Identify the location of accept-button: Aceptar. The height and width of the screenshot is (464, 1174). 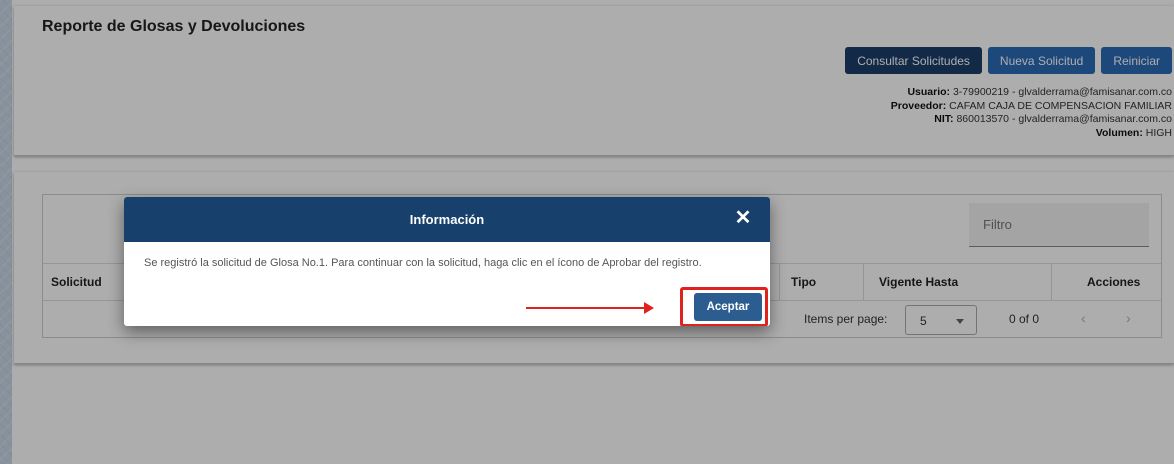
(728, 307).